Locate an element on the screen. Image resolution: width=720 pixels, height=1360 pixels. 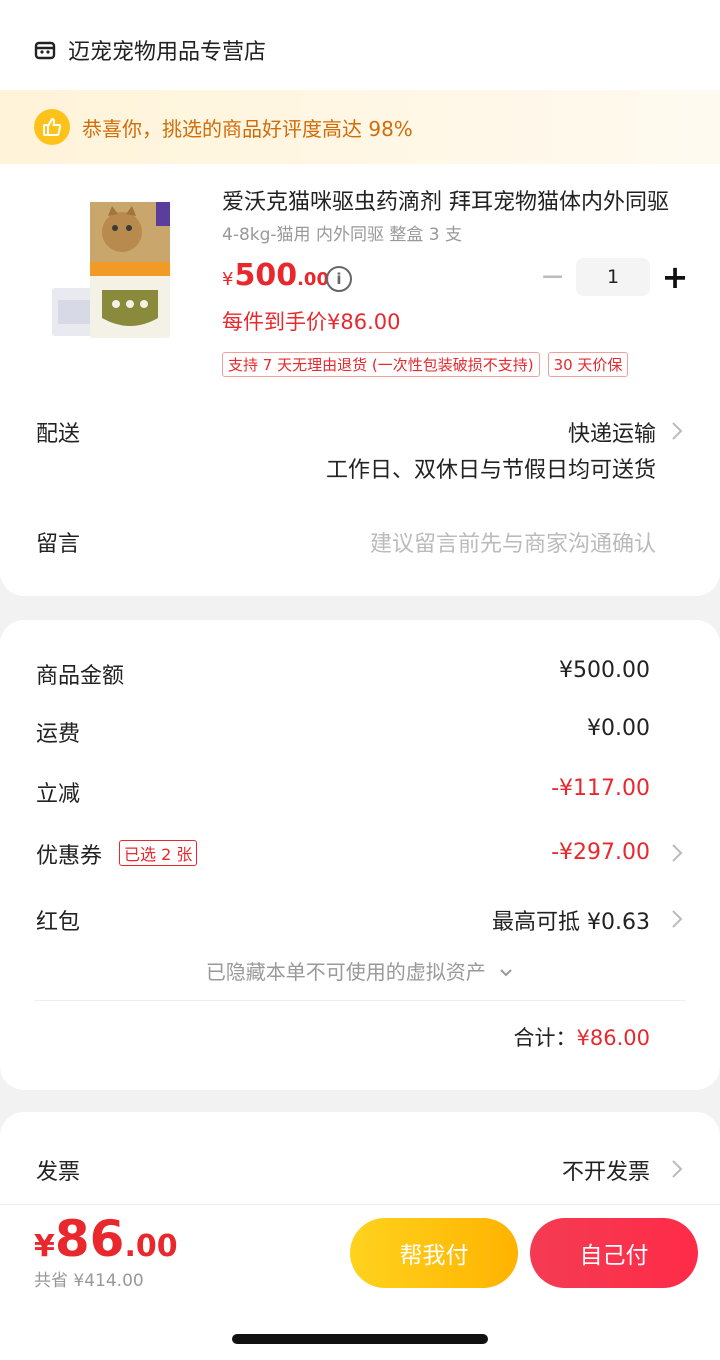
hidden-assets-toggle: 已隐藏本单不可使用的虚拟资产 is located at coordinates (360, 970).